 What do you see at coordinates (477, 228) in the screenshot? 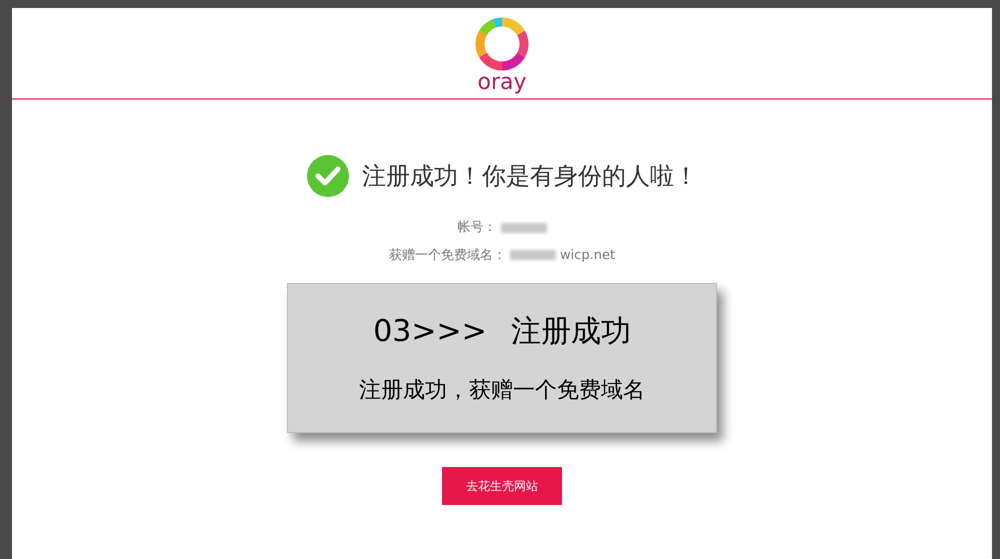
I see `detail-label: 帐号：` at bounding box center [477, 228].